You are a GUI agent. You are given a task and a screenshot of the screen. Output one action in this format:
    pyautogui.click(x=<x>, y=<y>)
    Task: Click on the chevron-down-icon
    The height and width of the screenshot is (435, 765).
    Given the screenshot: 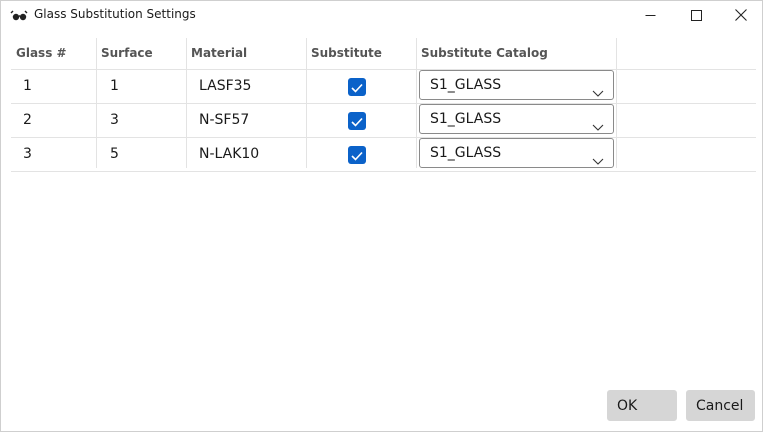 What is the action you would take?
    pyautogui.click(x=598, y=162)
    